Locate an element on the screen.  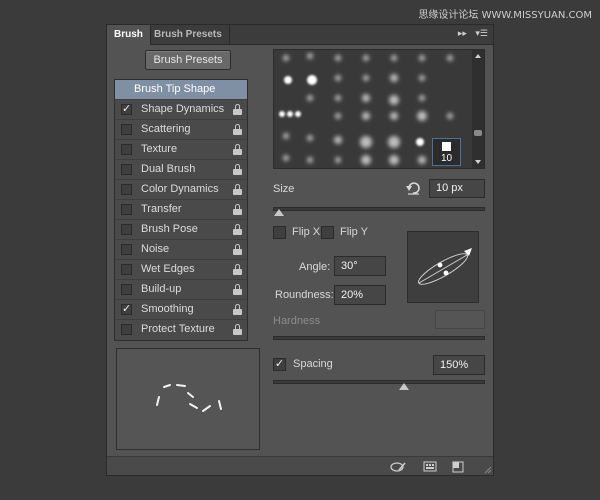
option-scattering: Scattering is located at coordinates (181, 130).